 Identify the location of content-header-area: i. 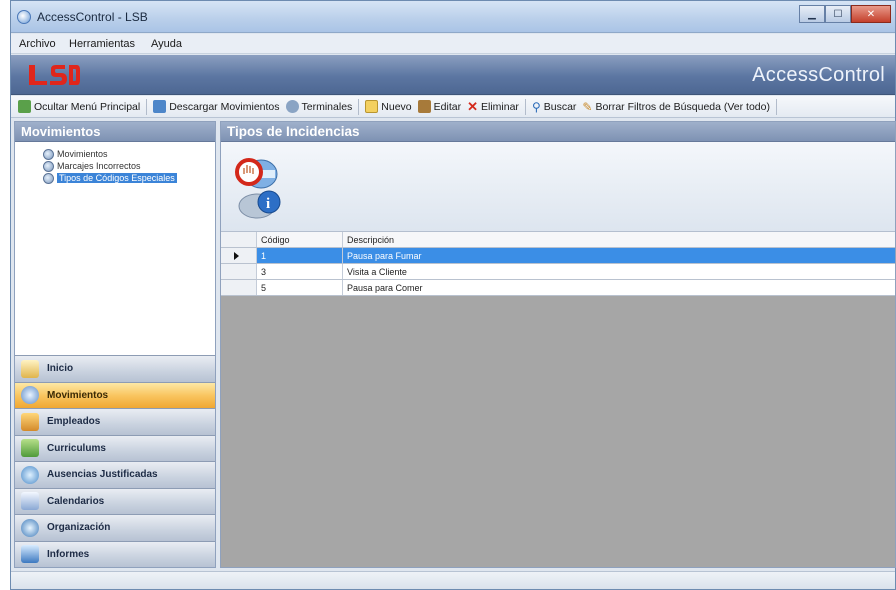
(558, 187).